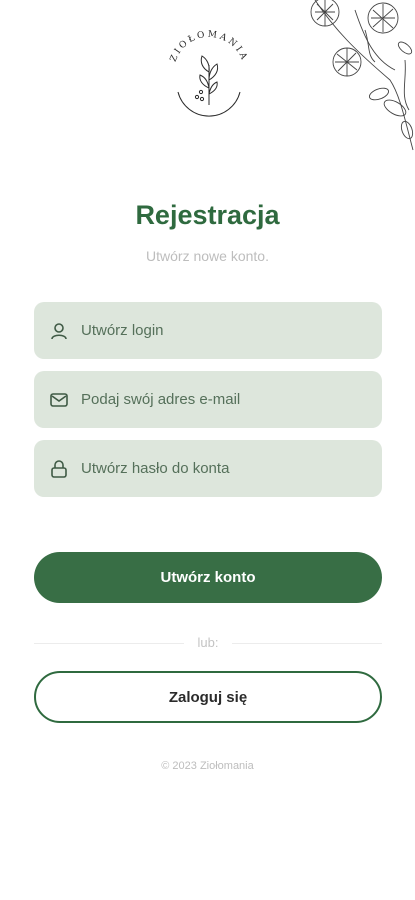 Image resolution: width=415 pixels, height=900 pixels. Describe the element at coordinates (307, 643) in the screenshot. I see `divider-line-right` at that location.